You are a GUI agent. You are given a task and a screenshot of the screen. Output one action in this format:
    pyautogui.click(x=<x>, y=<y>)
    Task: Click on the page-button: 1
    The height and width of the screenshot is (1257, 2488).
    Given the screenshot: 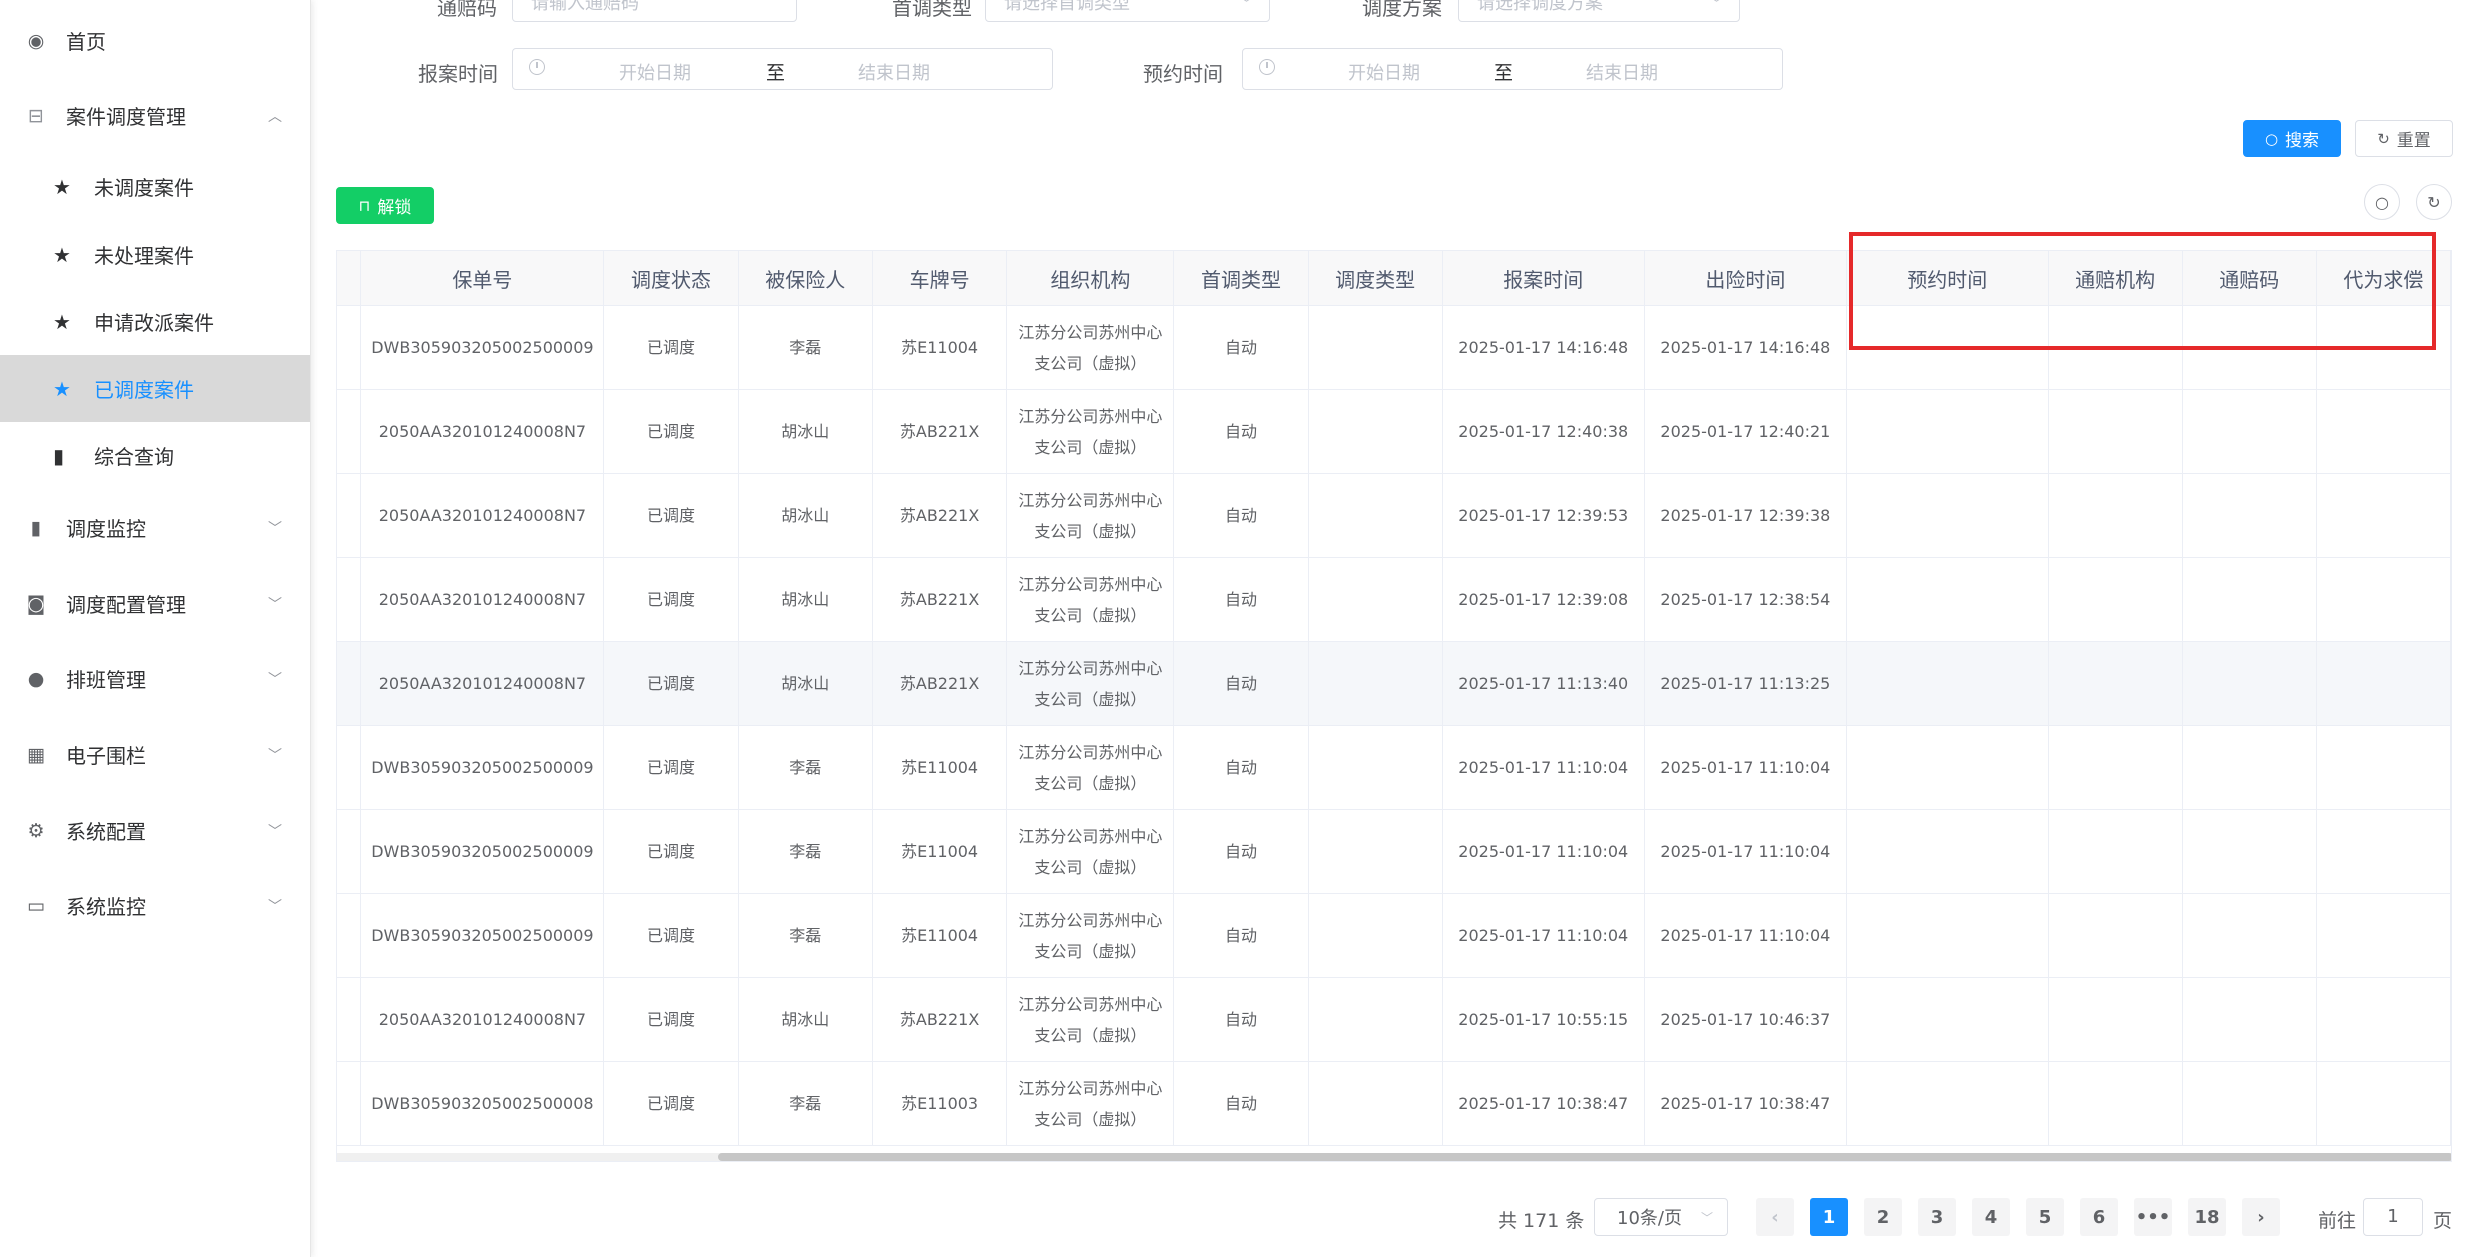 What is the action you would take?
    pyautogui.click(x=1829, y=1217)
    